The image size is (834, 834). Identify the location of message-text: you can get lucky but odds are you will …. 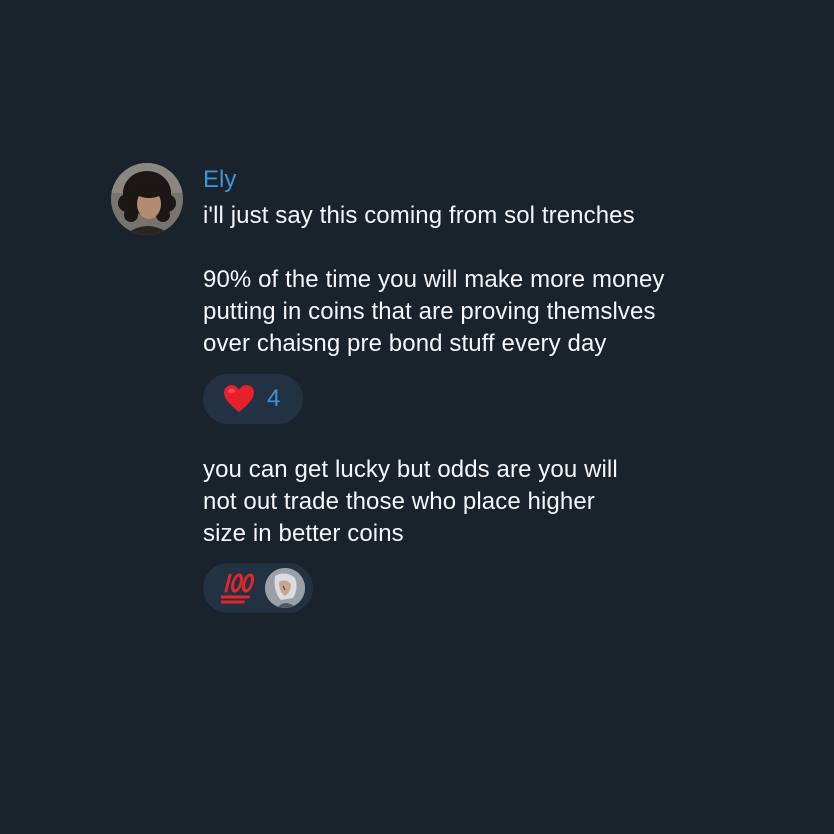
(410, 502).